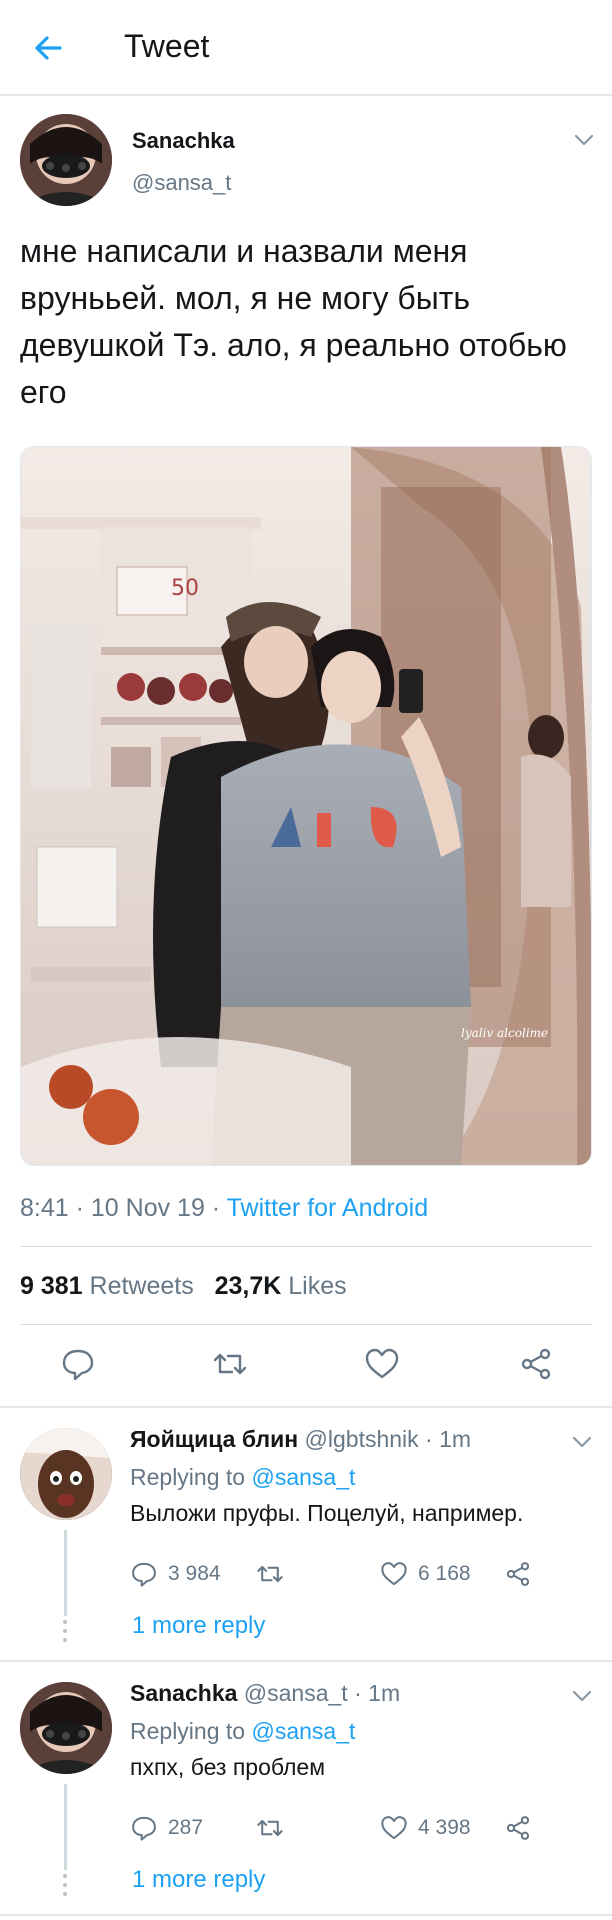 This screenshot has height=1920, width=612. I want to click on reply-author-name: Яойщица блин, so click(214, 1439).